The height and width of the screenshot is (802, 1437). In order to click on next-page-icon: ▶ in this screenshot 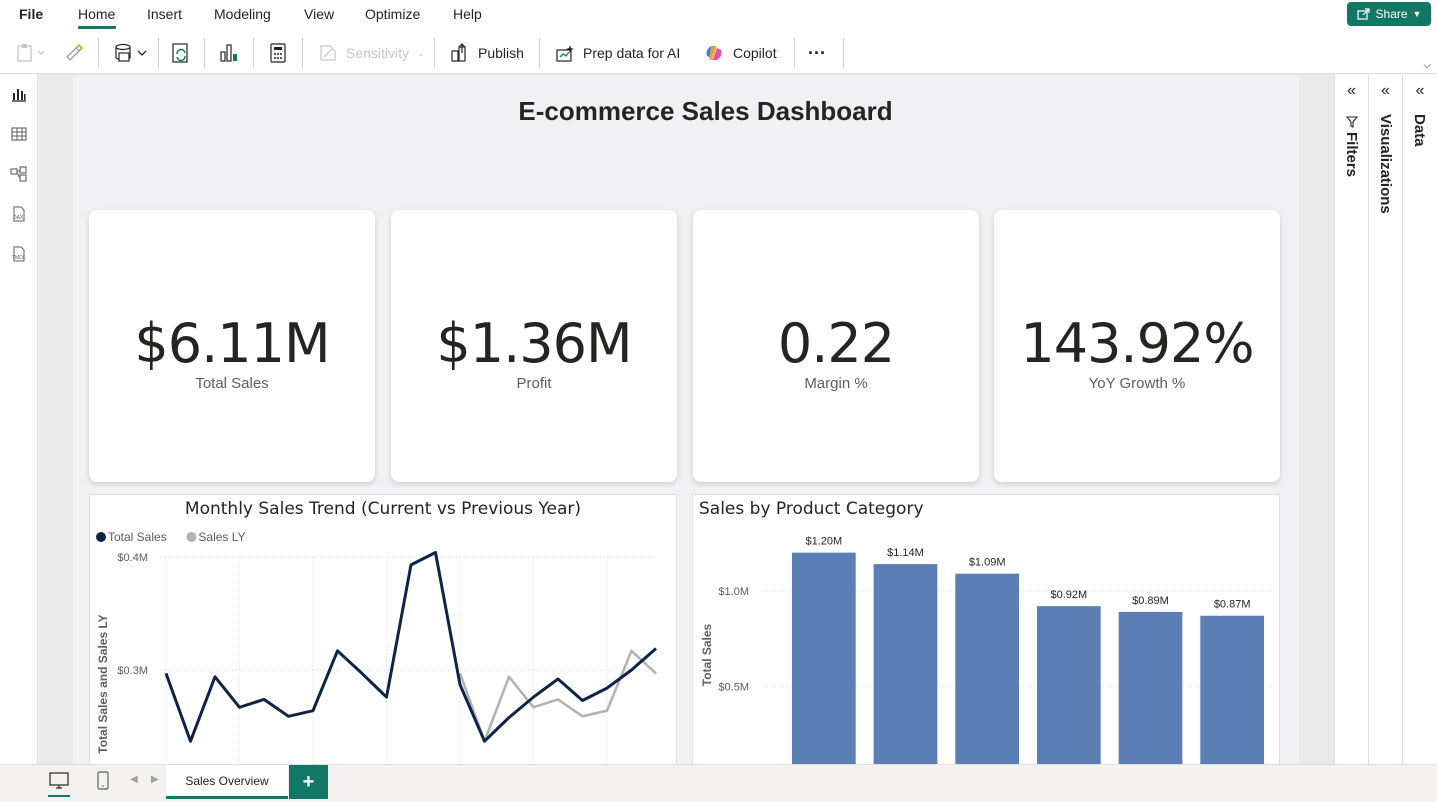, I will do `click(155, 779)`.